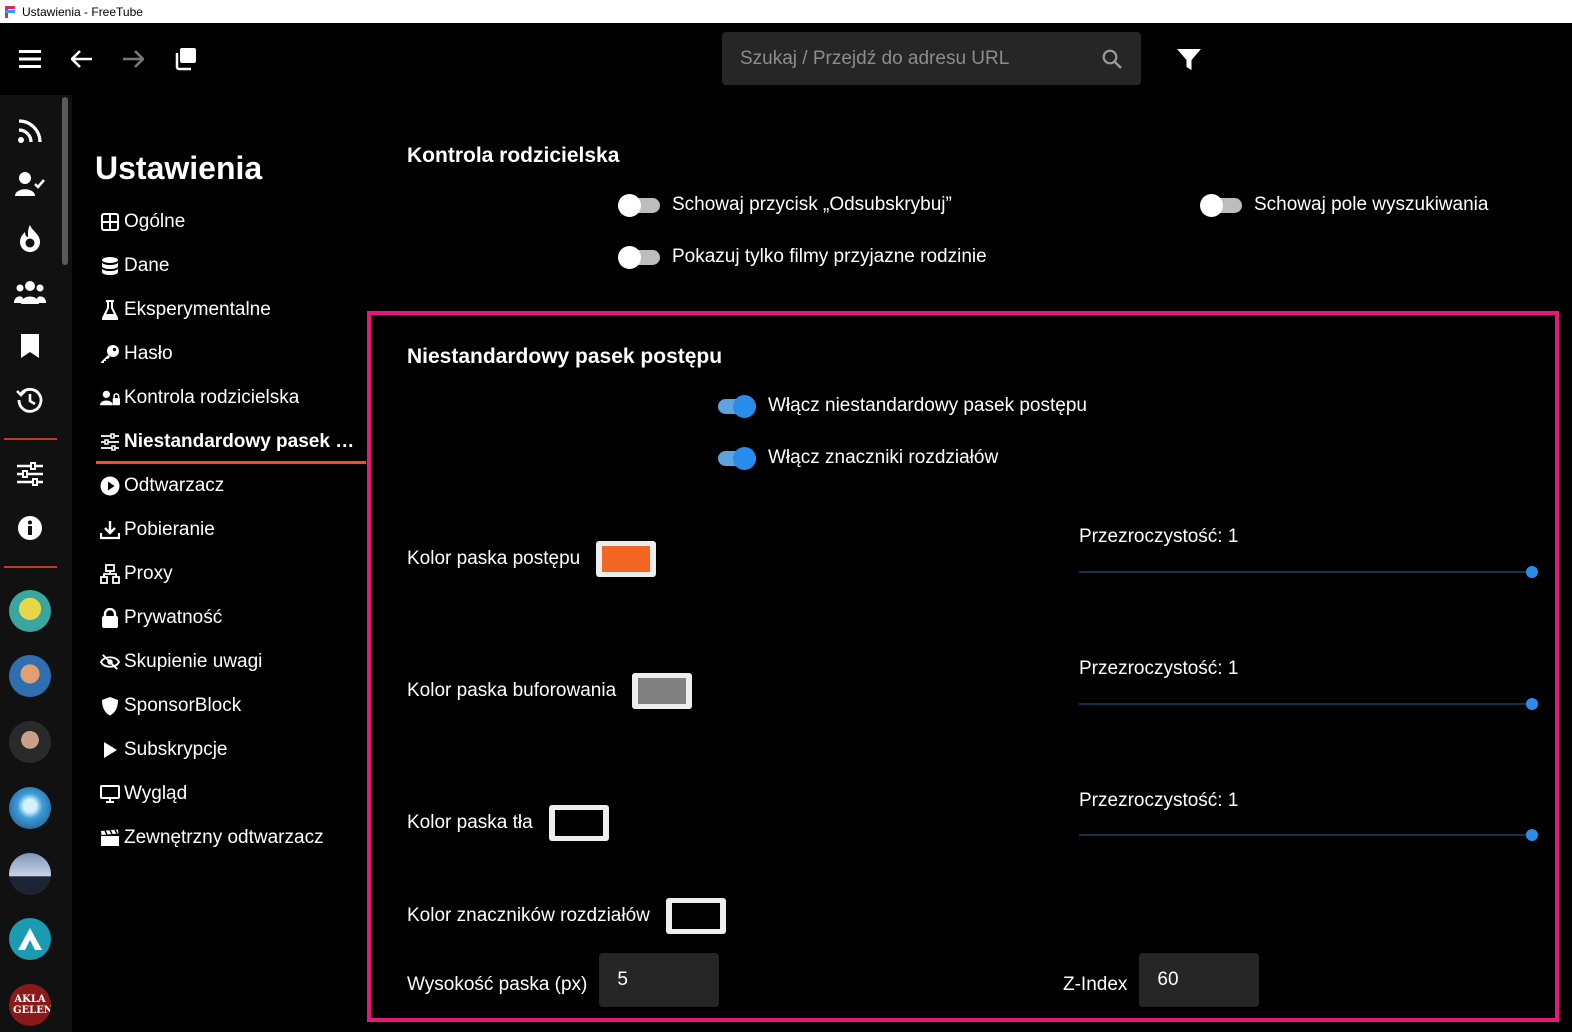  What do you see at coordinates (30, 238) in the screenshot?
I see `fire-icon` at bounding box center [30, 238].